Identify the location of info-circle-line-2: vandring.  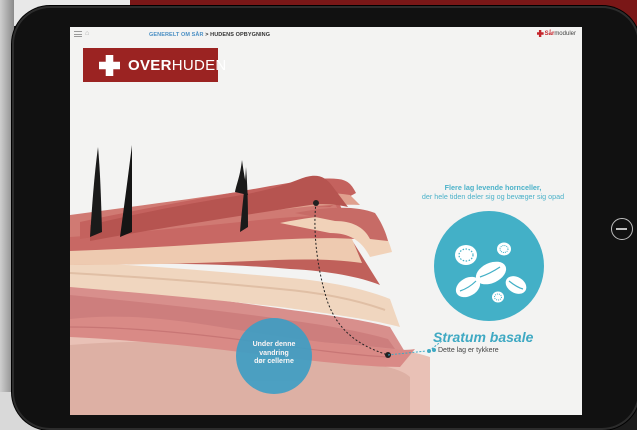
(274, 353).